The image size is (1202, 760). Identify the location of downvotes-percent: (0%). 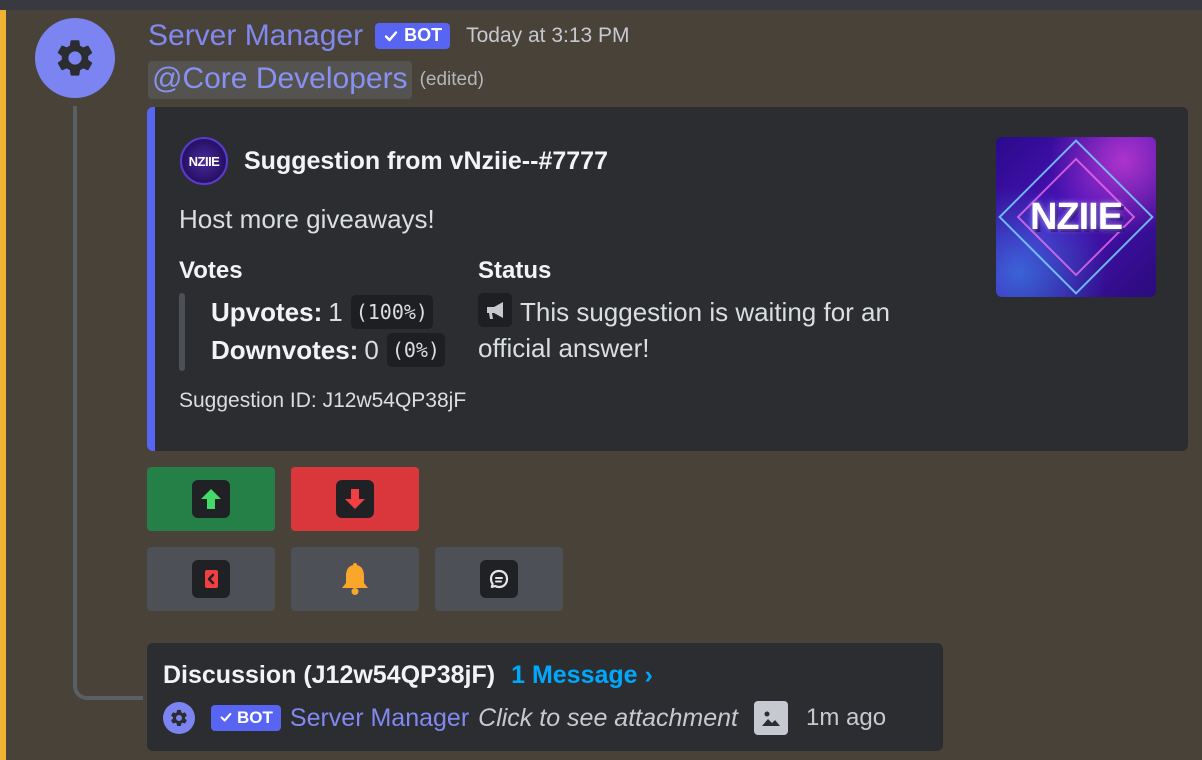
(415, 350).